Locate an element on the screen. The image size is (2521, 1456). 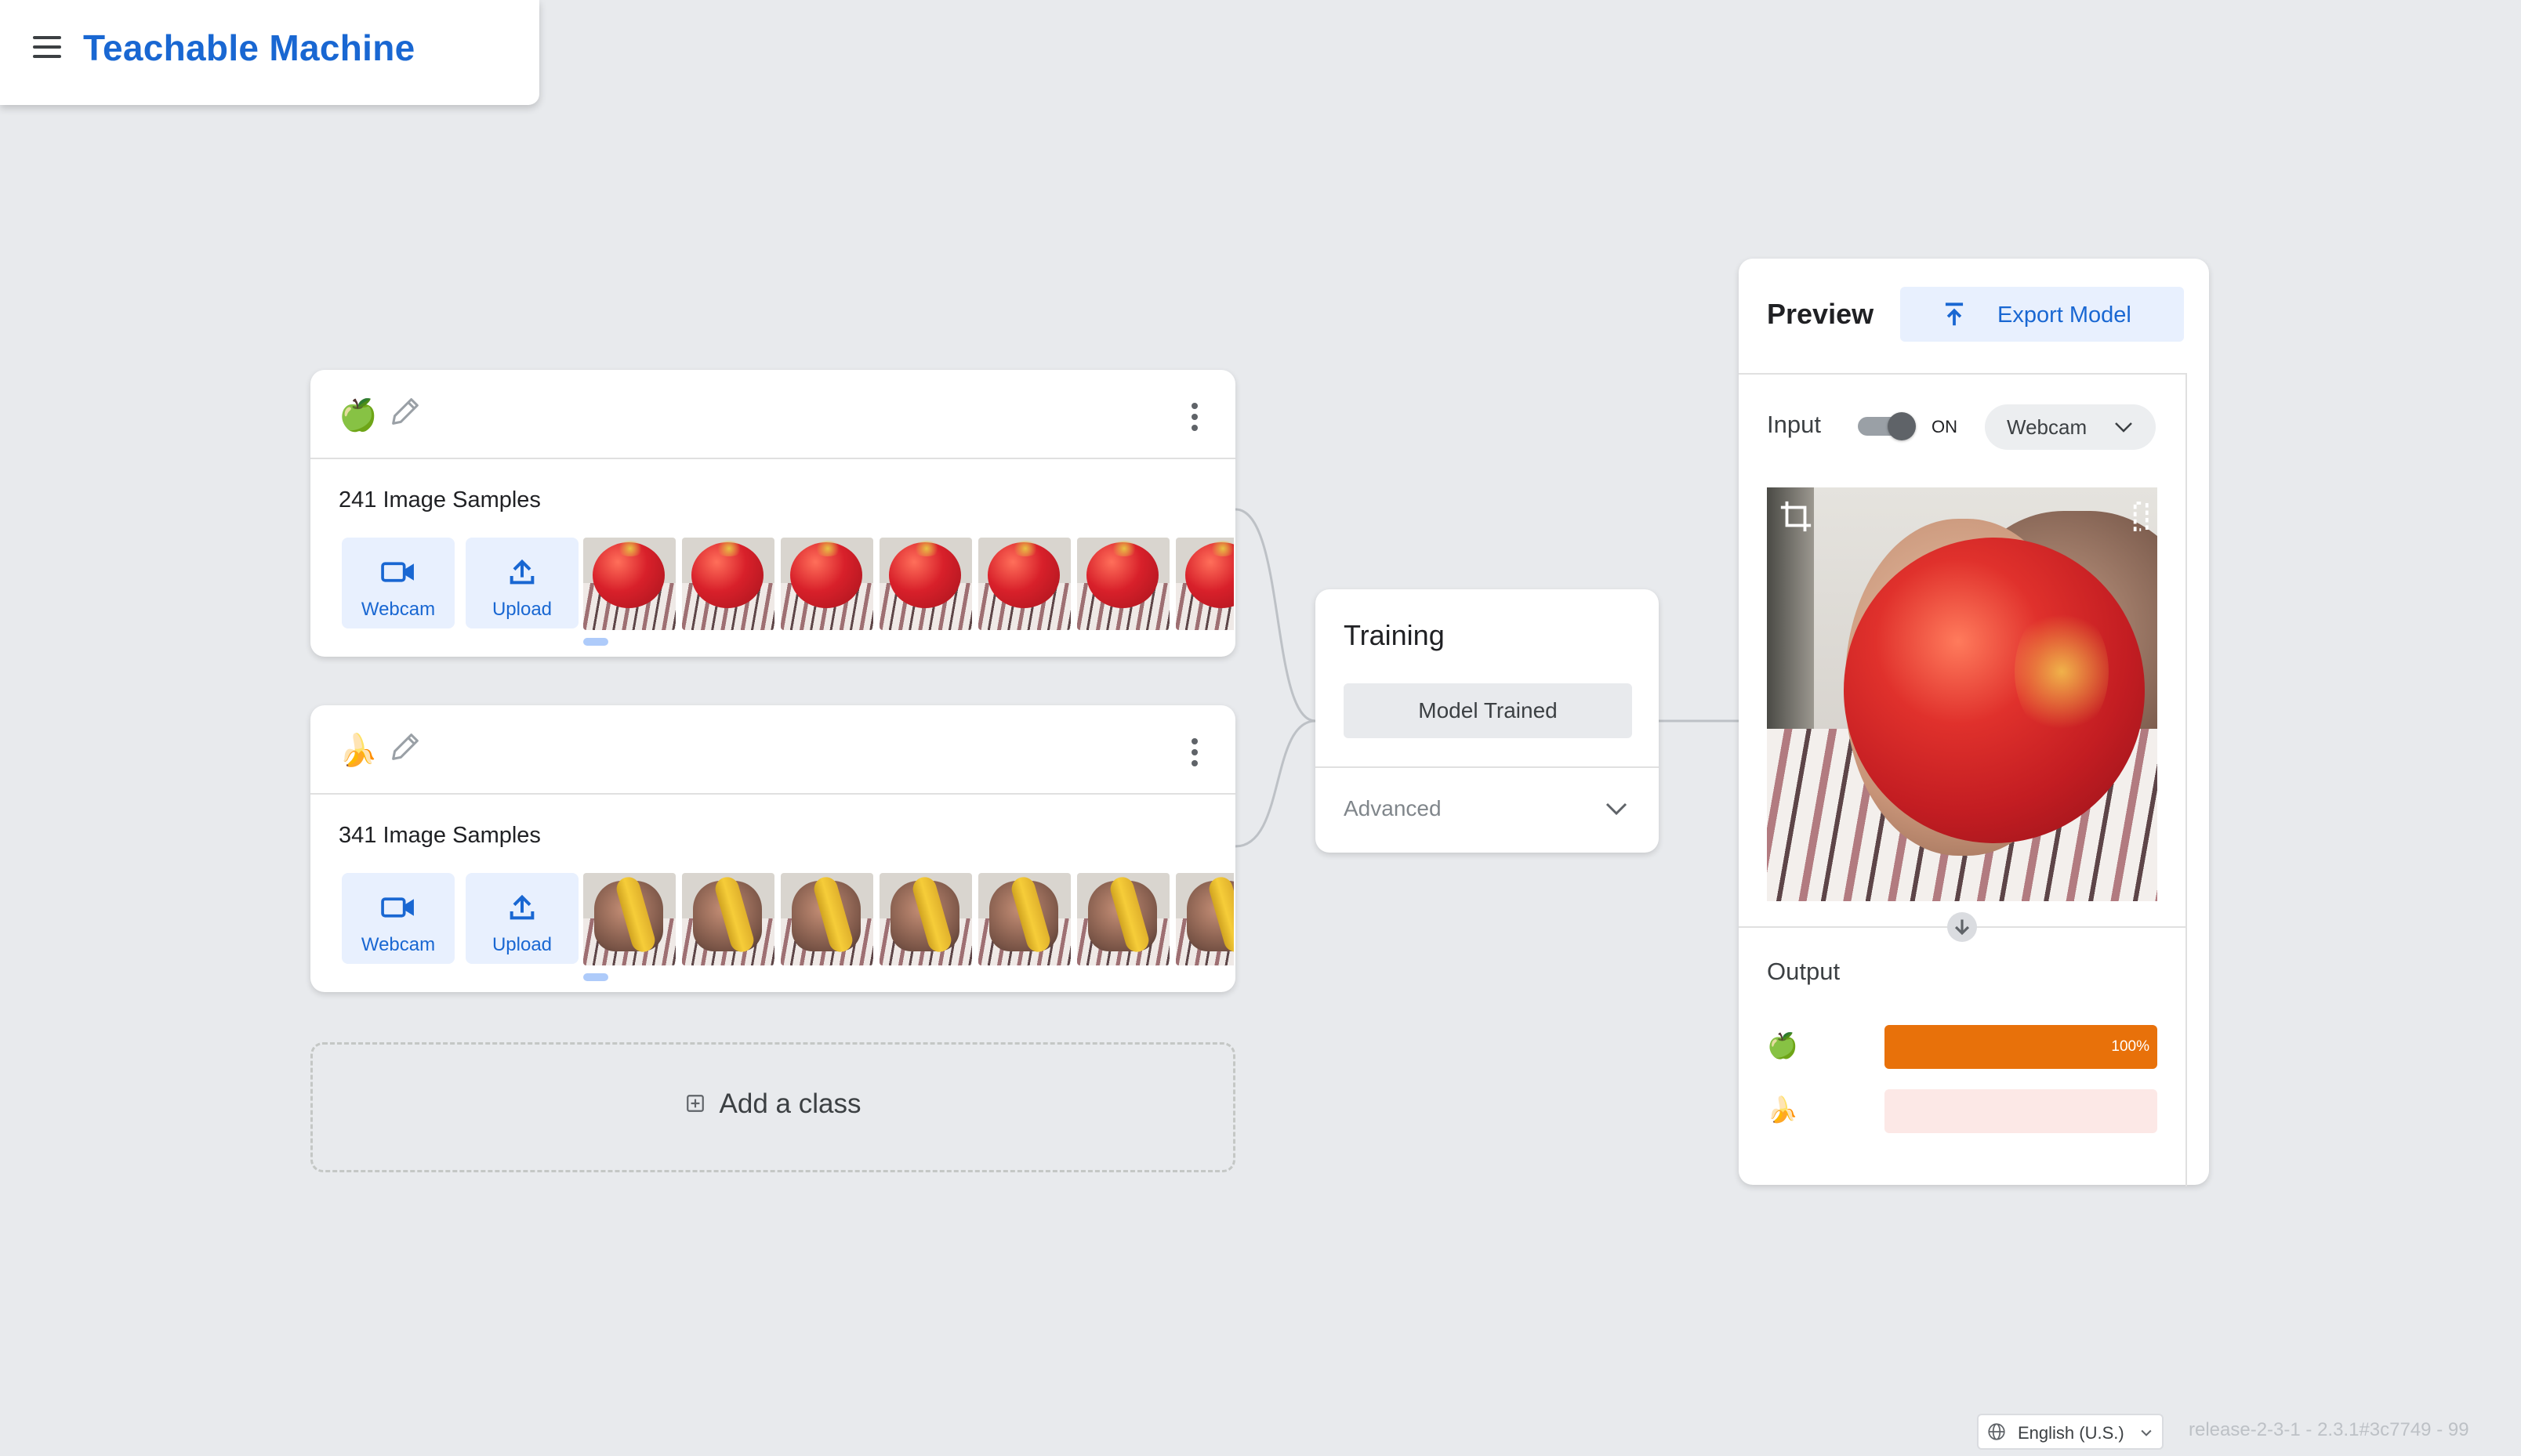
input-source-select: Webcam is located at coordinates (2070, 427).